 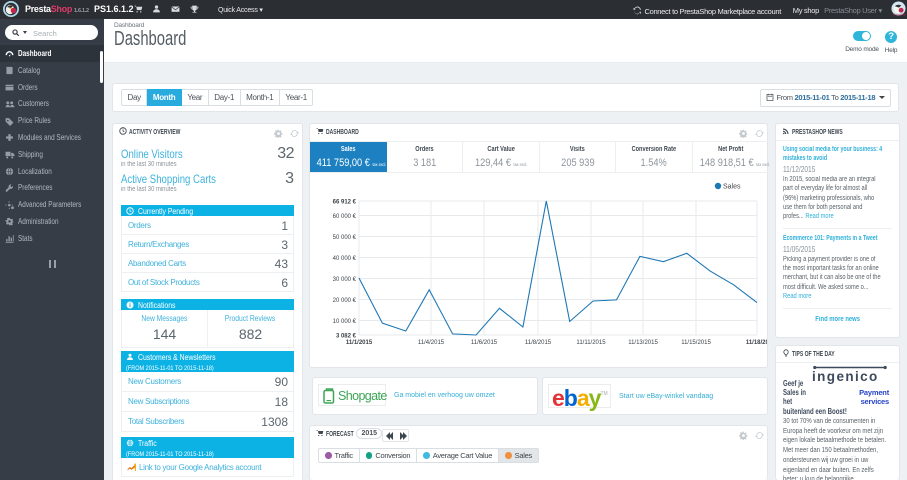 I want to click on svg-text: 50 000 €, so click(x=345, y=238).